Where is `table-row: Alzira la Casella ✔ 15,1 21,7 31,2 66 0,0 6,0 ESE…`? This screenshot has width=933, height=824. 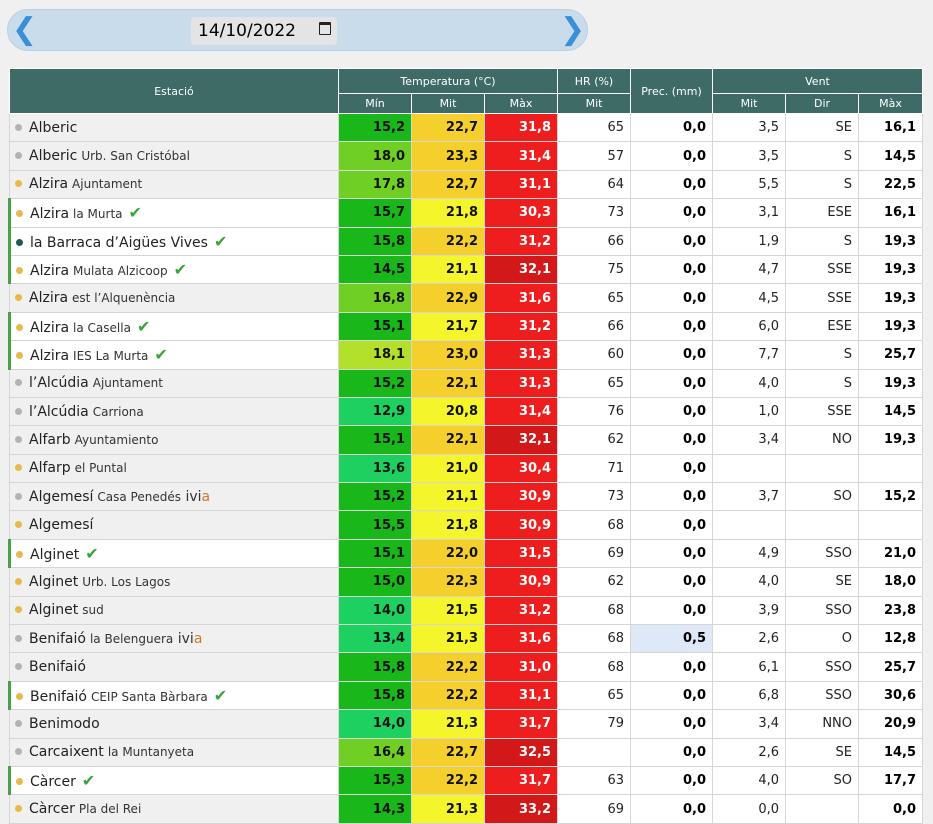
table-row: Alzira la Casella ✔ 15,1 21,7 31,2 66 0,0 6,0 ESE… is located at coordinates (466, 326).